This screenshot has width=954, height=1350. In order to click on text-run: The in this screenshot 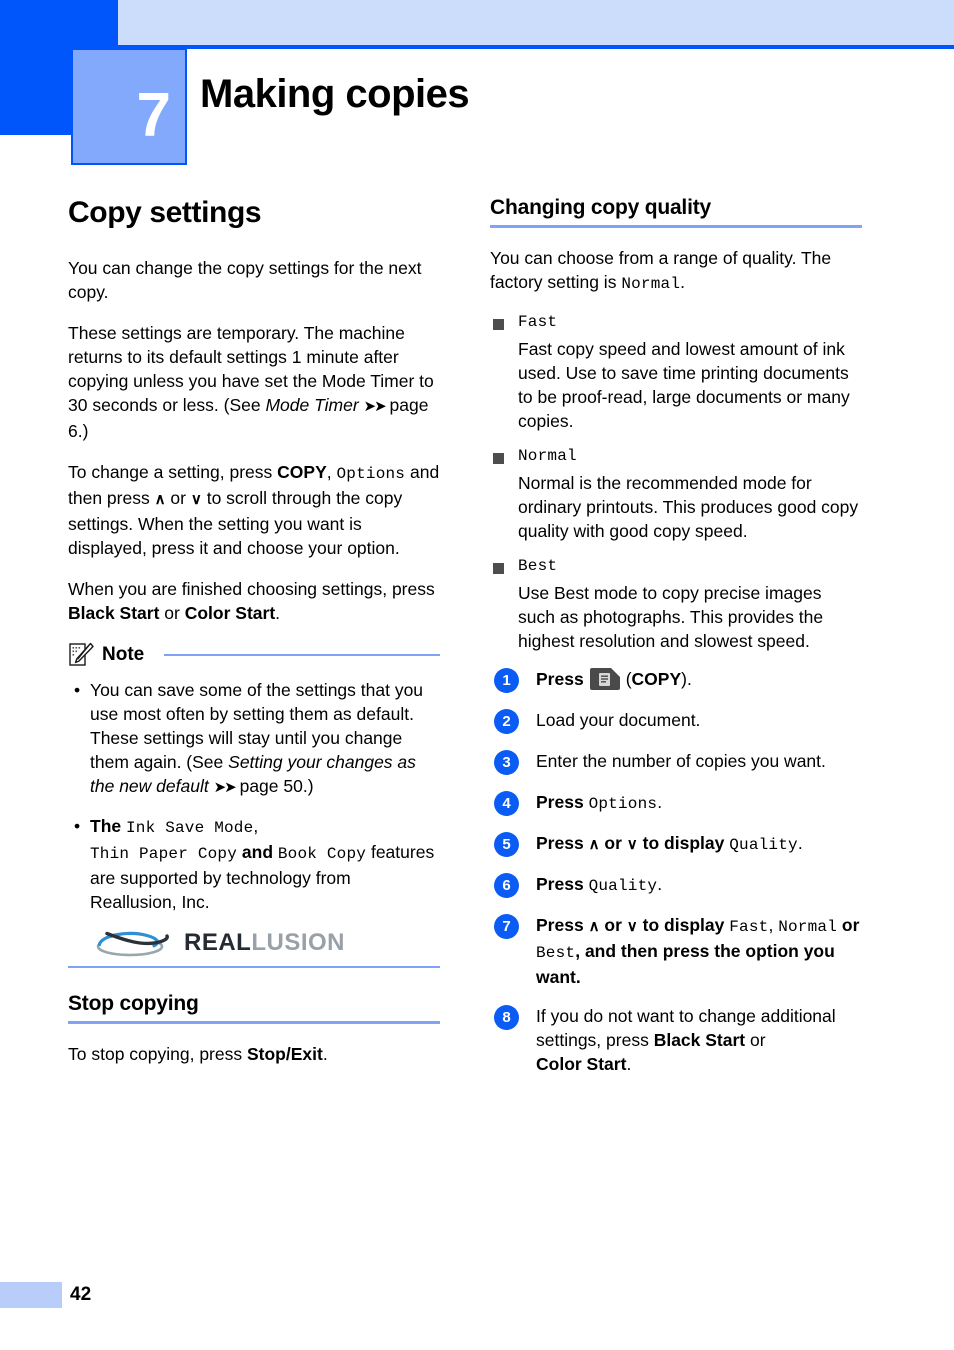, I will do `click(108, 826)`.